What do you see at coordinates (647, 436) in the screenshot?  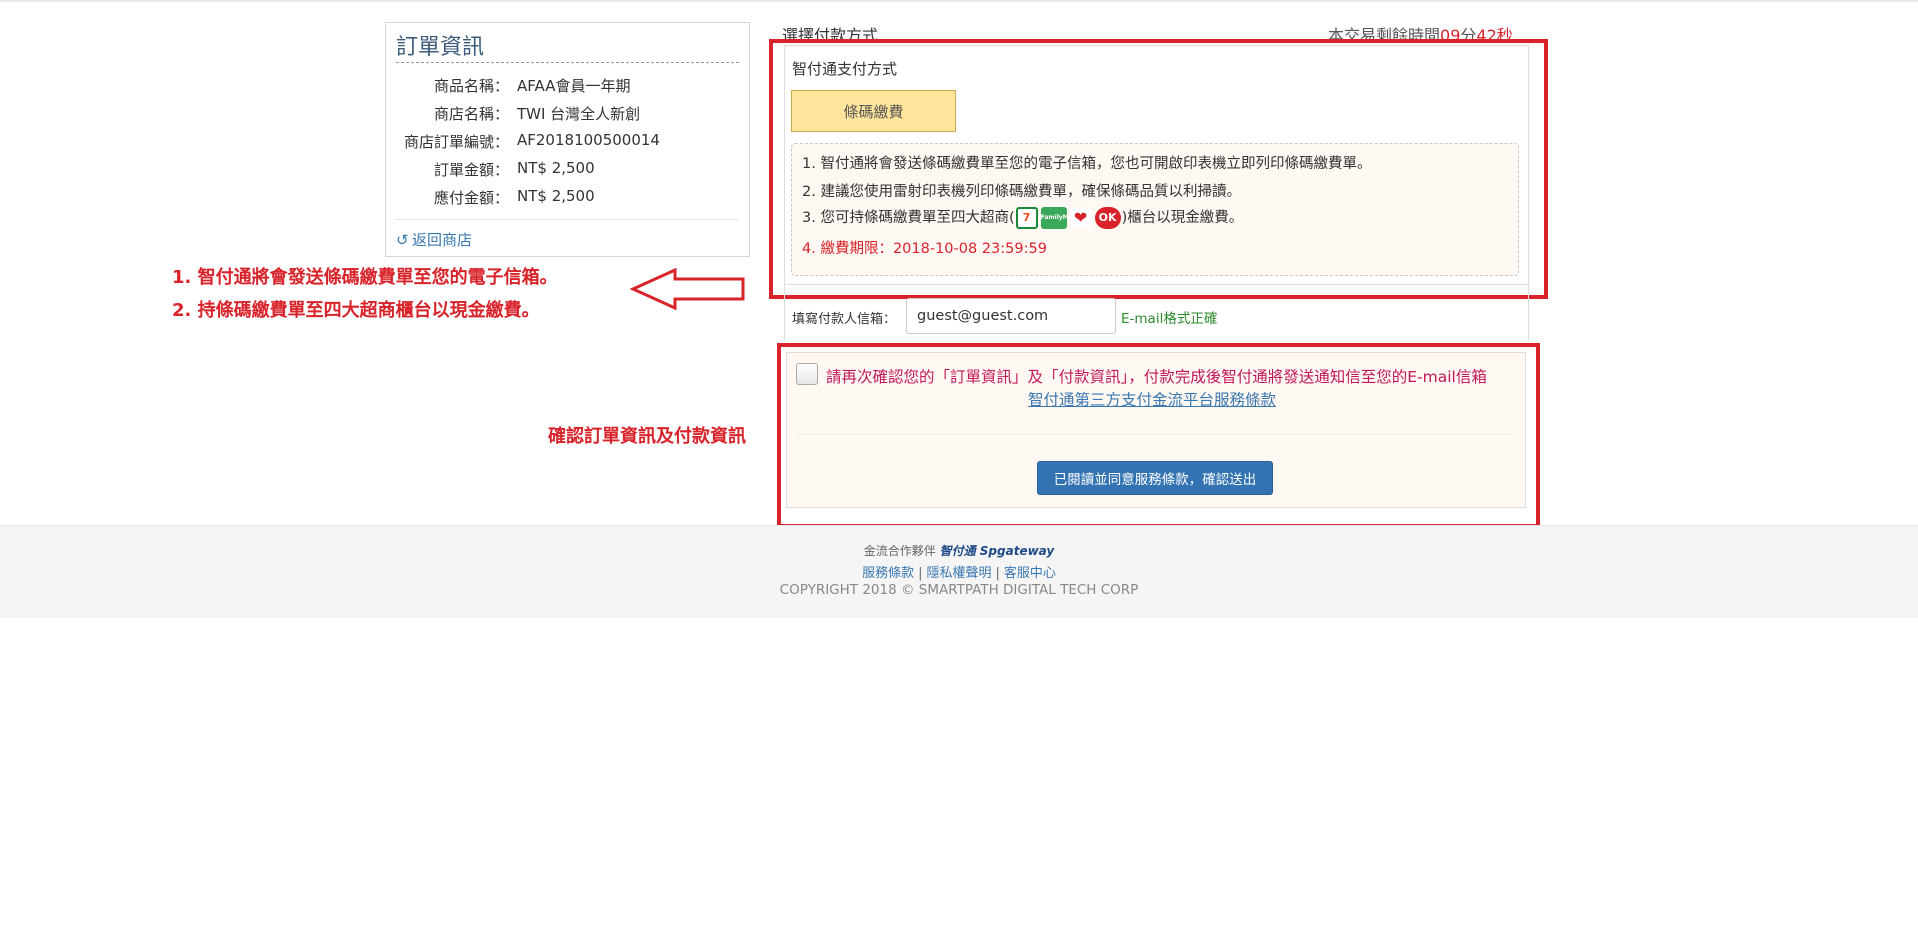 I see `annotation-confirm-note: 確認訂單資訊及付款資訊` at bounding box center [647, 436].